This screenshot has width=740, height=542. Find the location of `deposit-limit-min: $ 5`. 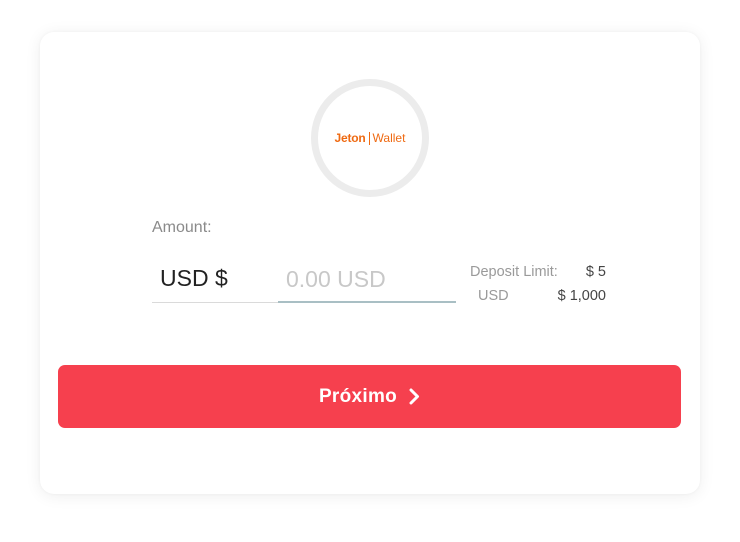

deposit-limit-min: $ 5 is located at coordinates (595, 272).